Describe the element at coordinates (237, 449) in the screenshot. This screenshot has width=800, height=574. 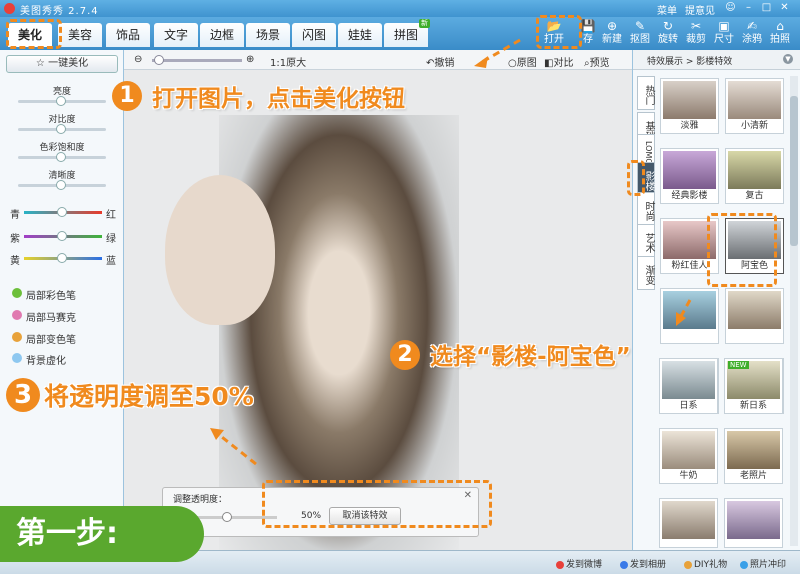
I see `arrow-to-opacity` at that location.